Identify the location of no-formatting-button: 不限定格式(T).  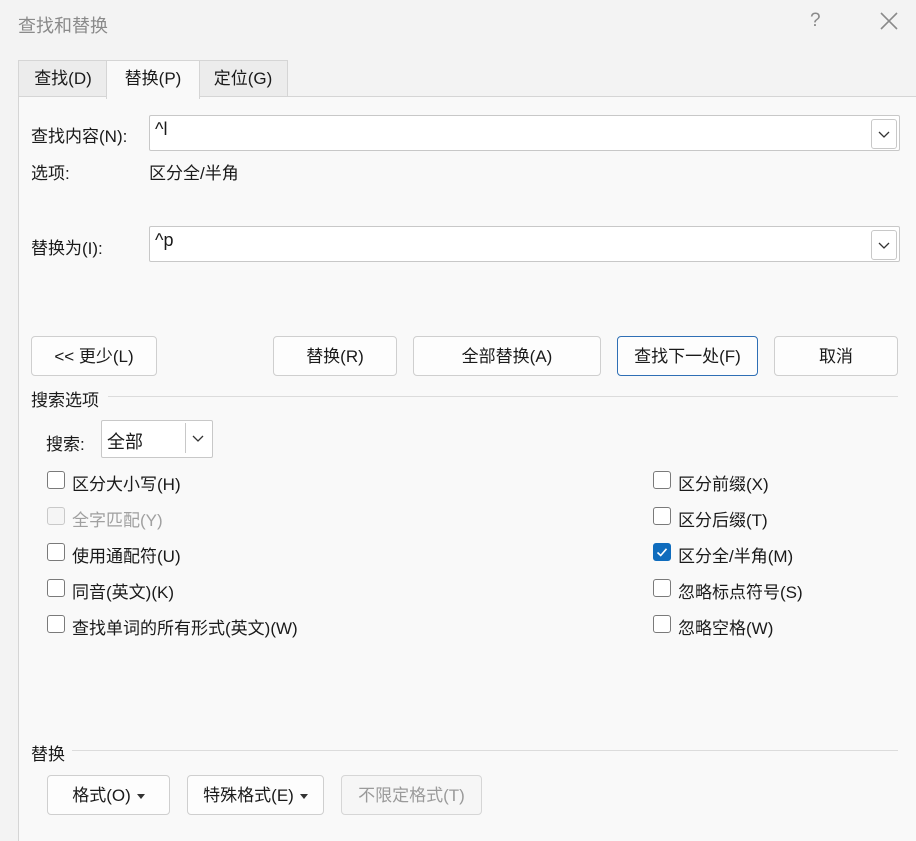
(411, 795).